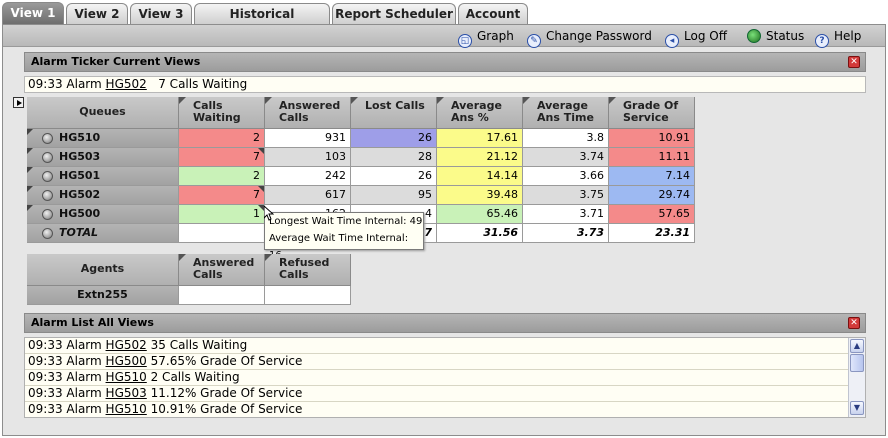  Describe the element at coordinates (222, 270) in the screenshot. I see `header-agent-answered-calls: Answered Calls` at that location.